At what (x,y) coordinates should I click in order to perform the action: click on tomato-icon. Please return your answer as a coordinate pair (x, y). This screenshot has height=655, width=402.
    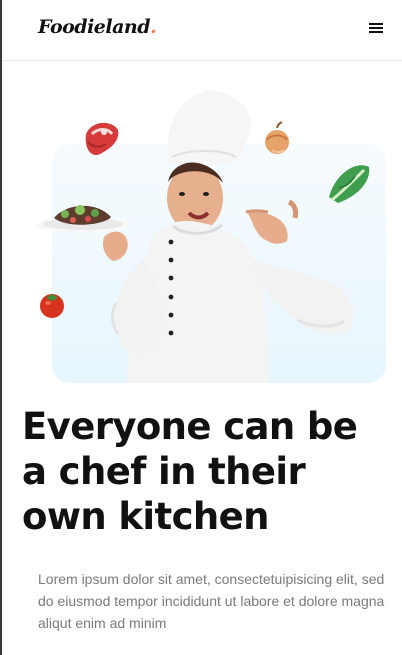
    Looking at the image, I should click on (52, 306).